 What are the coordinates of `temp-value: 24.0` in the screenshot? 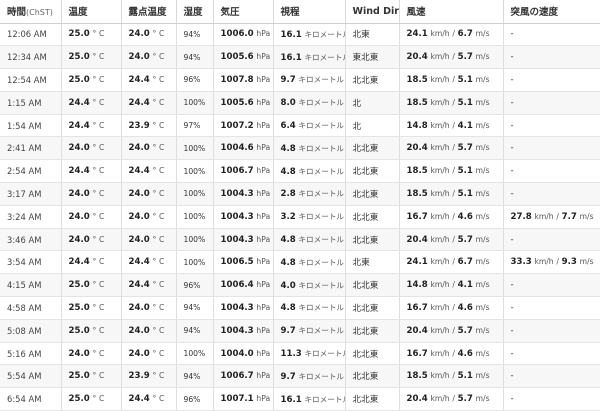 It's located at (79, 353).